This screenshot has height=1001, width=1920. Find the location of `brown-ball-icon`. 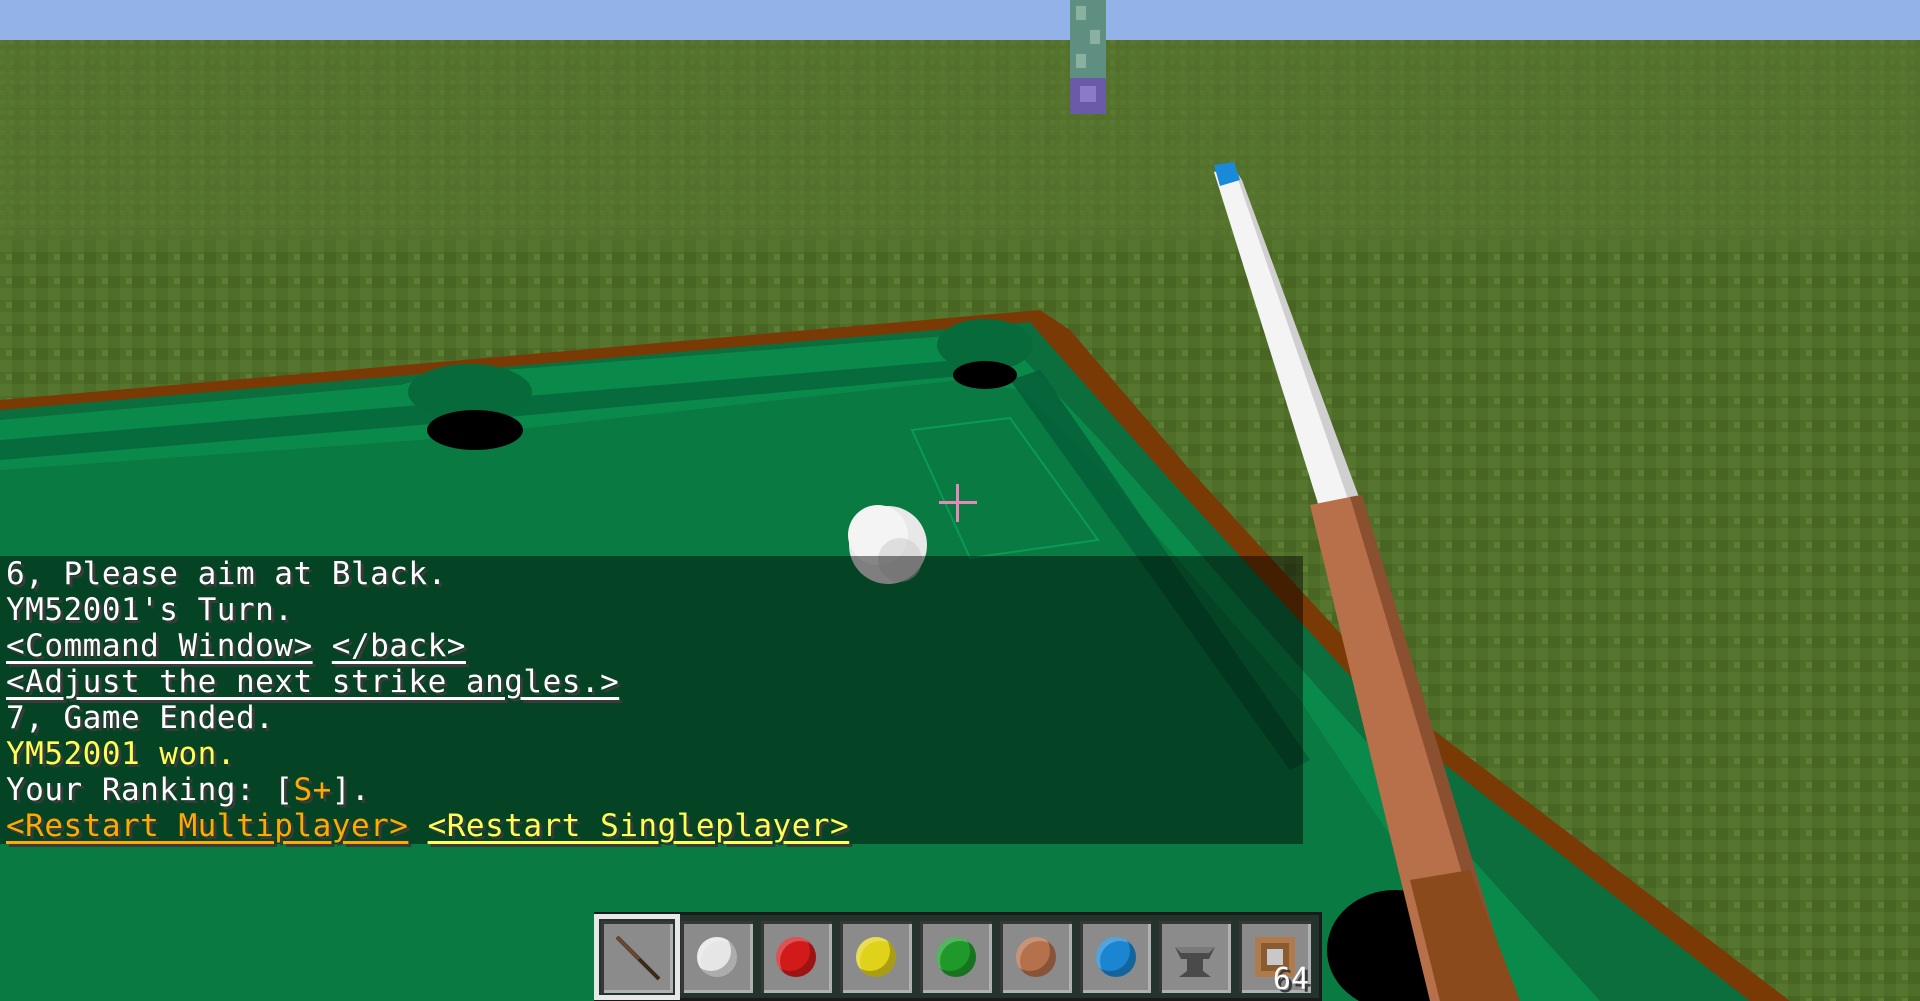

brown-ball-icon is located at coordinates (1035, 956).